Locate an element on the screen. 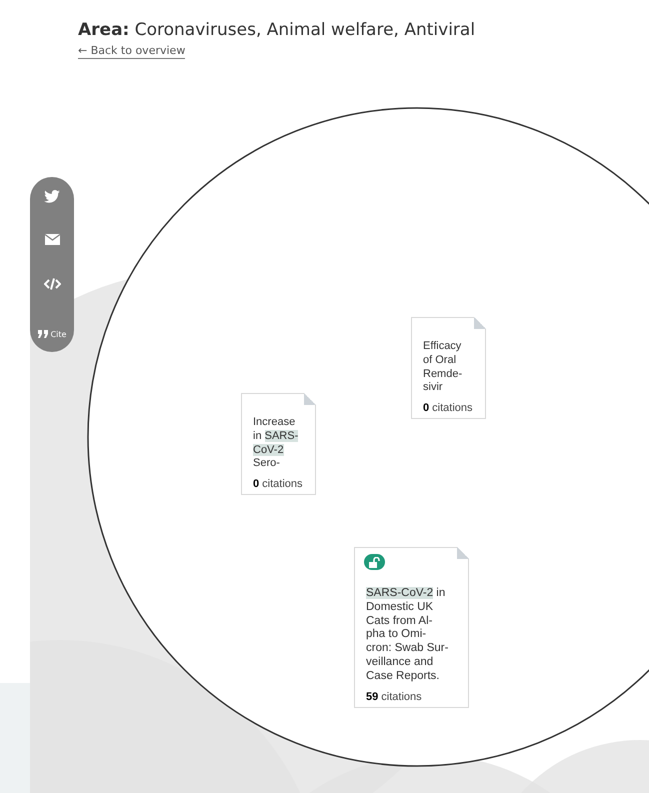  open-lock-icon is located at coordinates (374, 562).